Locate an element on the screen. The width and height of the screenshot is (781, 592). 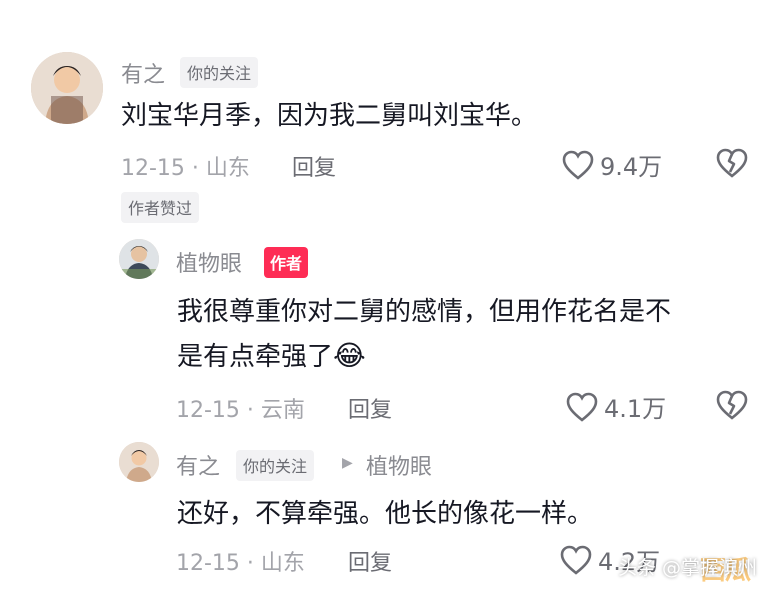
like-button: 4.1万 is located at coordinates (616, 406).